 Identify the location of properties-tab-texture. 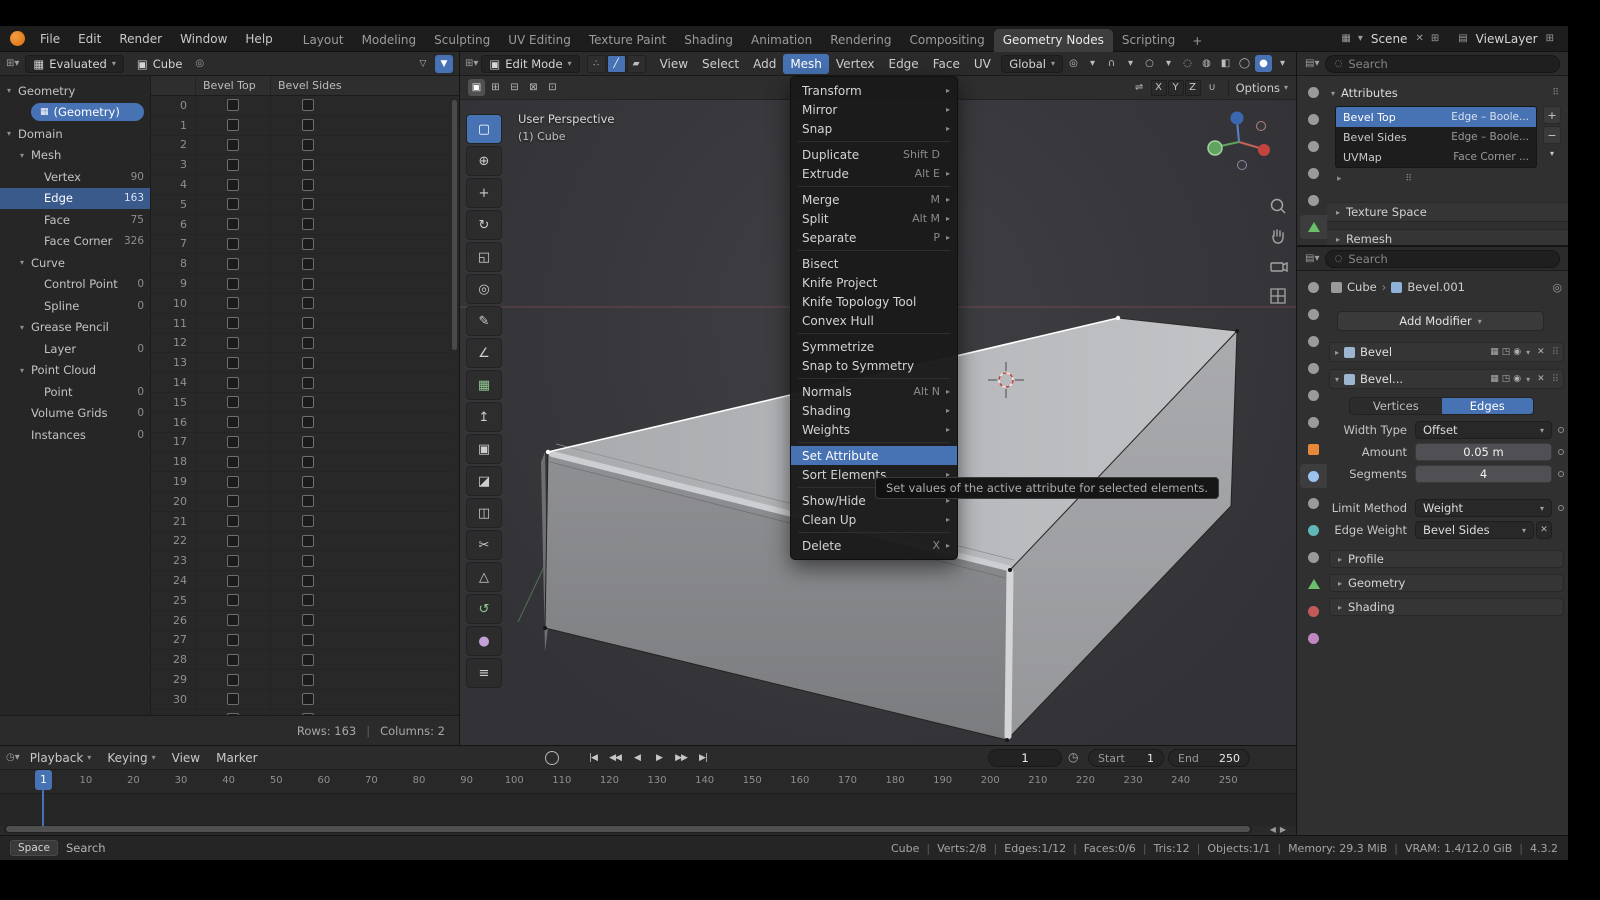
(1313, 638).